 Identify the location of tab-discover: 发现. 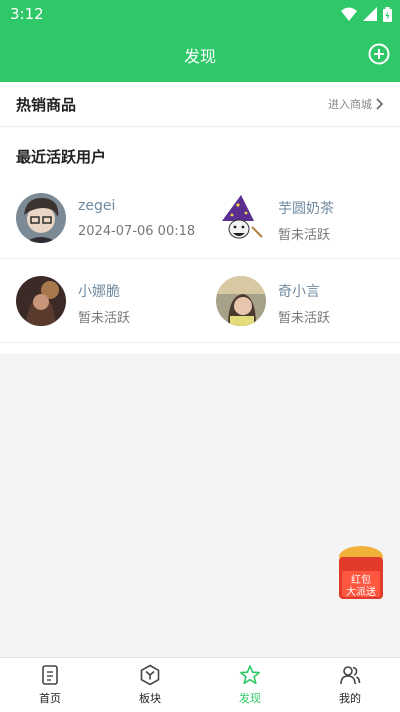
(250, 685).